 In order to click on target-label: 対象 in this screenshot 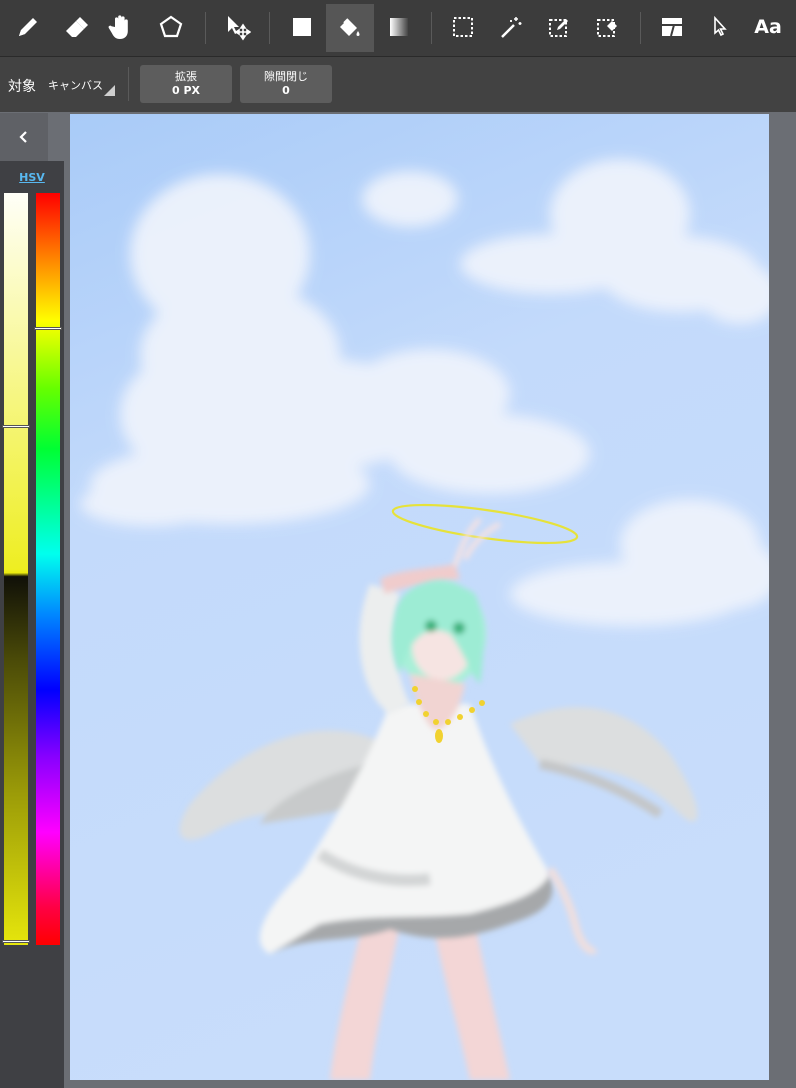, I will do `click(22, 87)`.